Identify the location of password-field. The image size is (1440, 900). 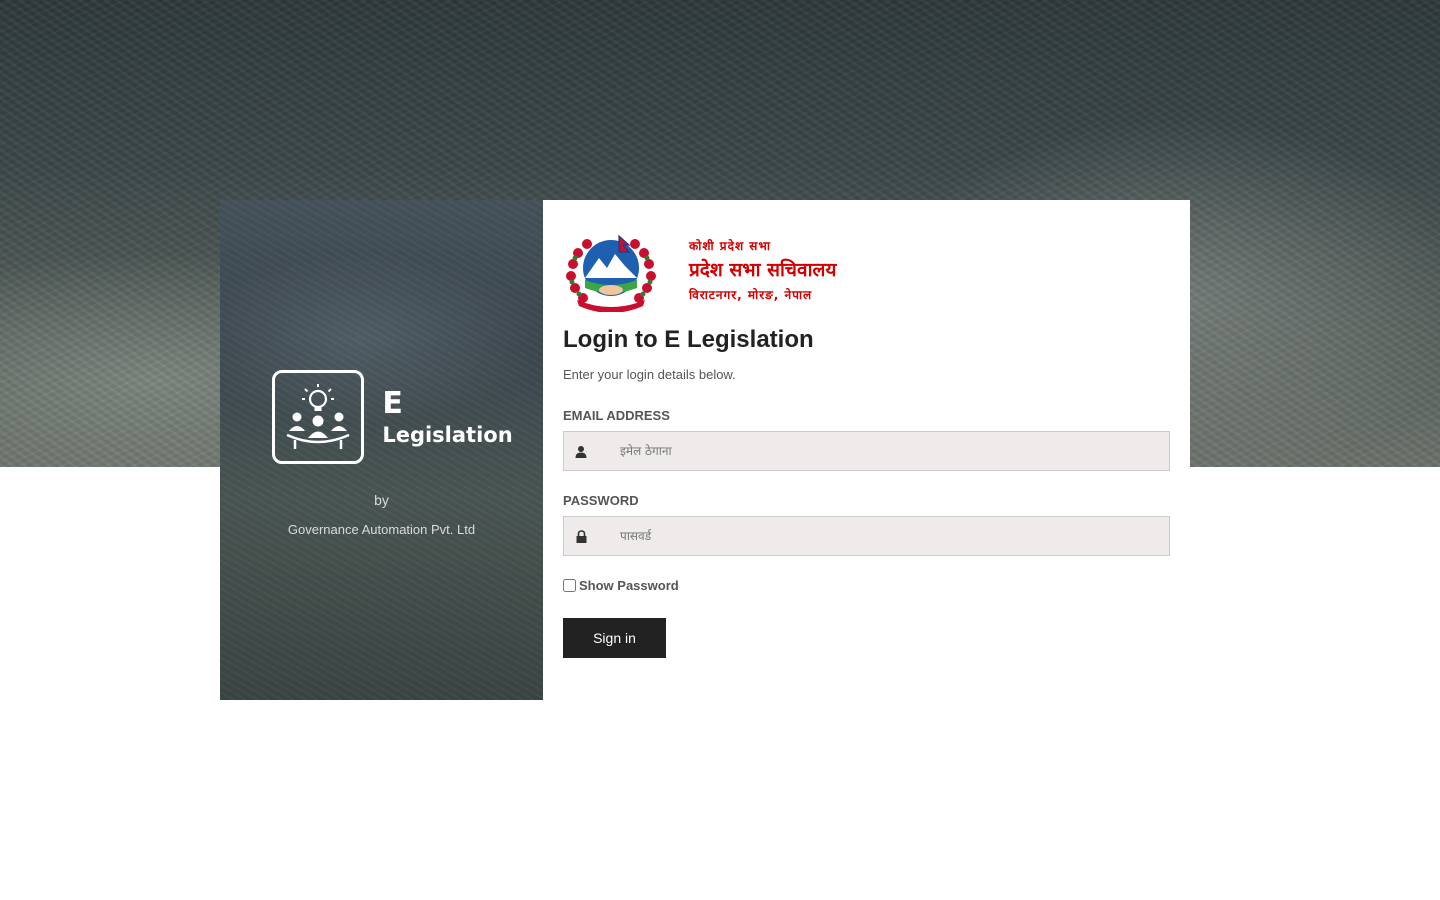
(893, 536).